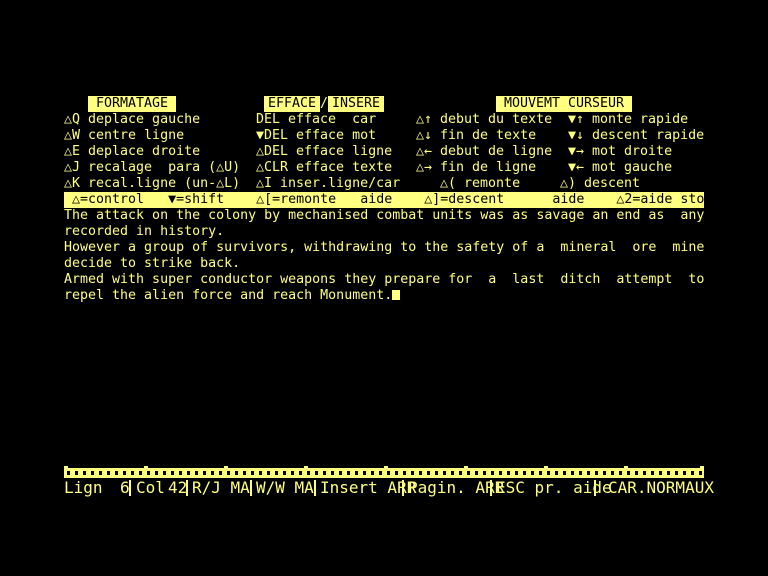 Image resolution: width=768 pixels, height=576 pixels. What do you see at coordinates (600, 183) in the screenshot?
I see `help-curseur-item: △) descent` at bounding box center [600, 183].